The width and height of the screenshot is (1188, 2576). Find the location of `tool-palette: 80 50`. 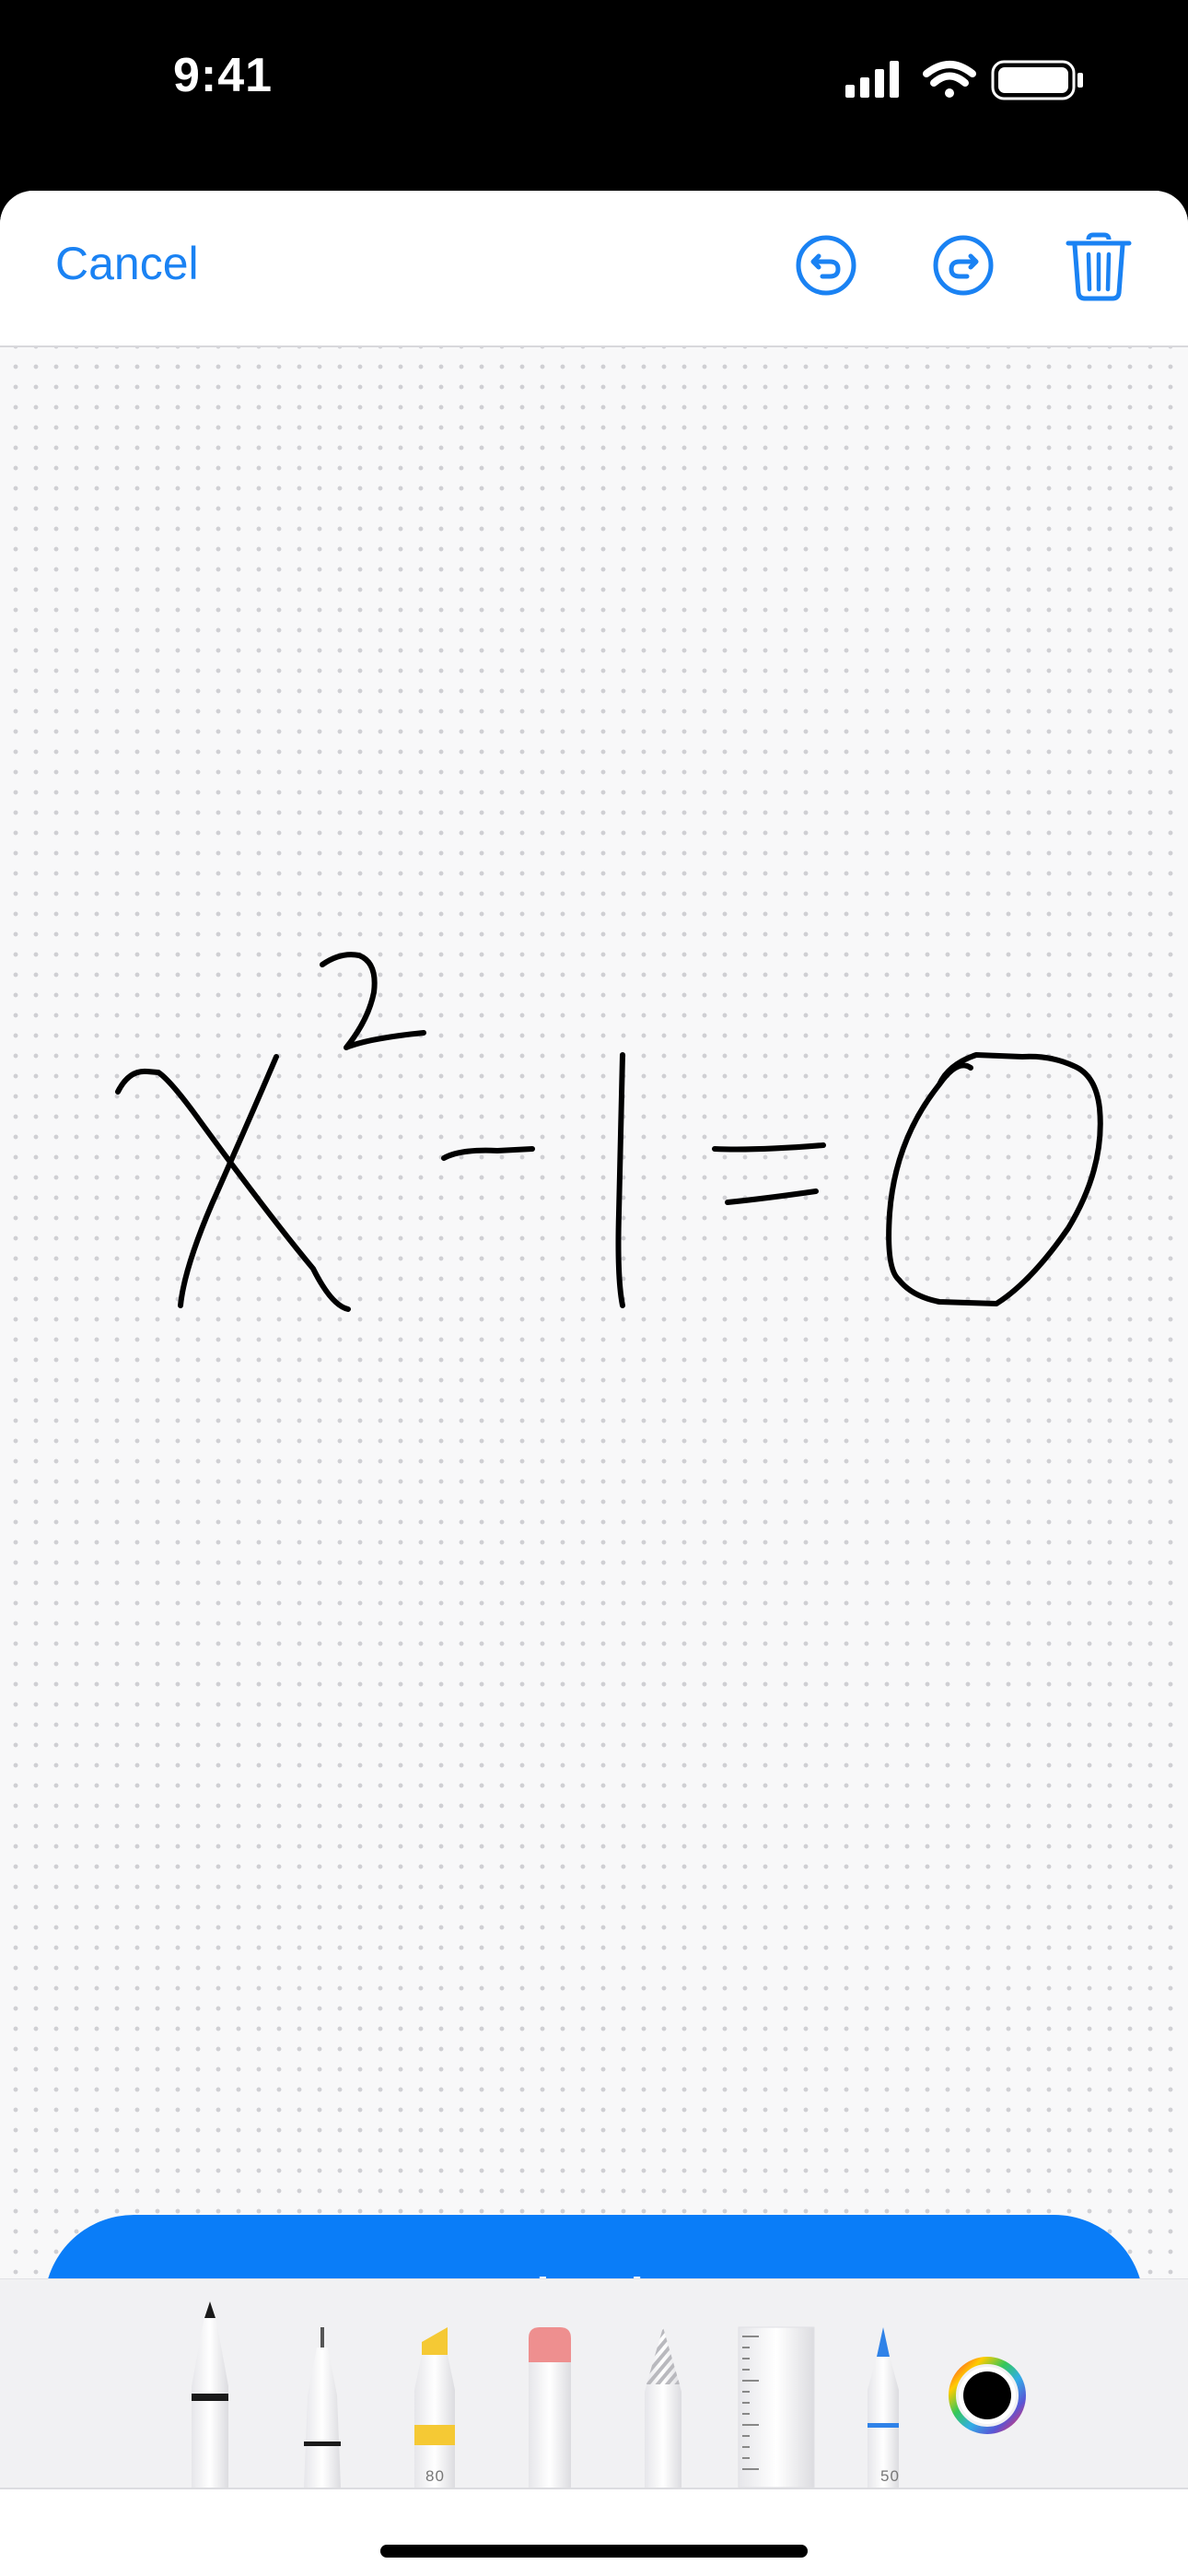

tool-palette: 80 50 is located at coordinates (594, 2383).